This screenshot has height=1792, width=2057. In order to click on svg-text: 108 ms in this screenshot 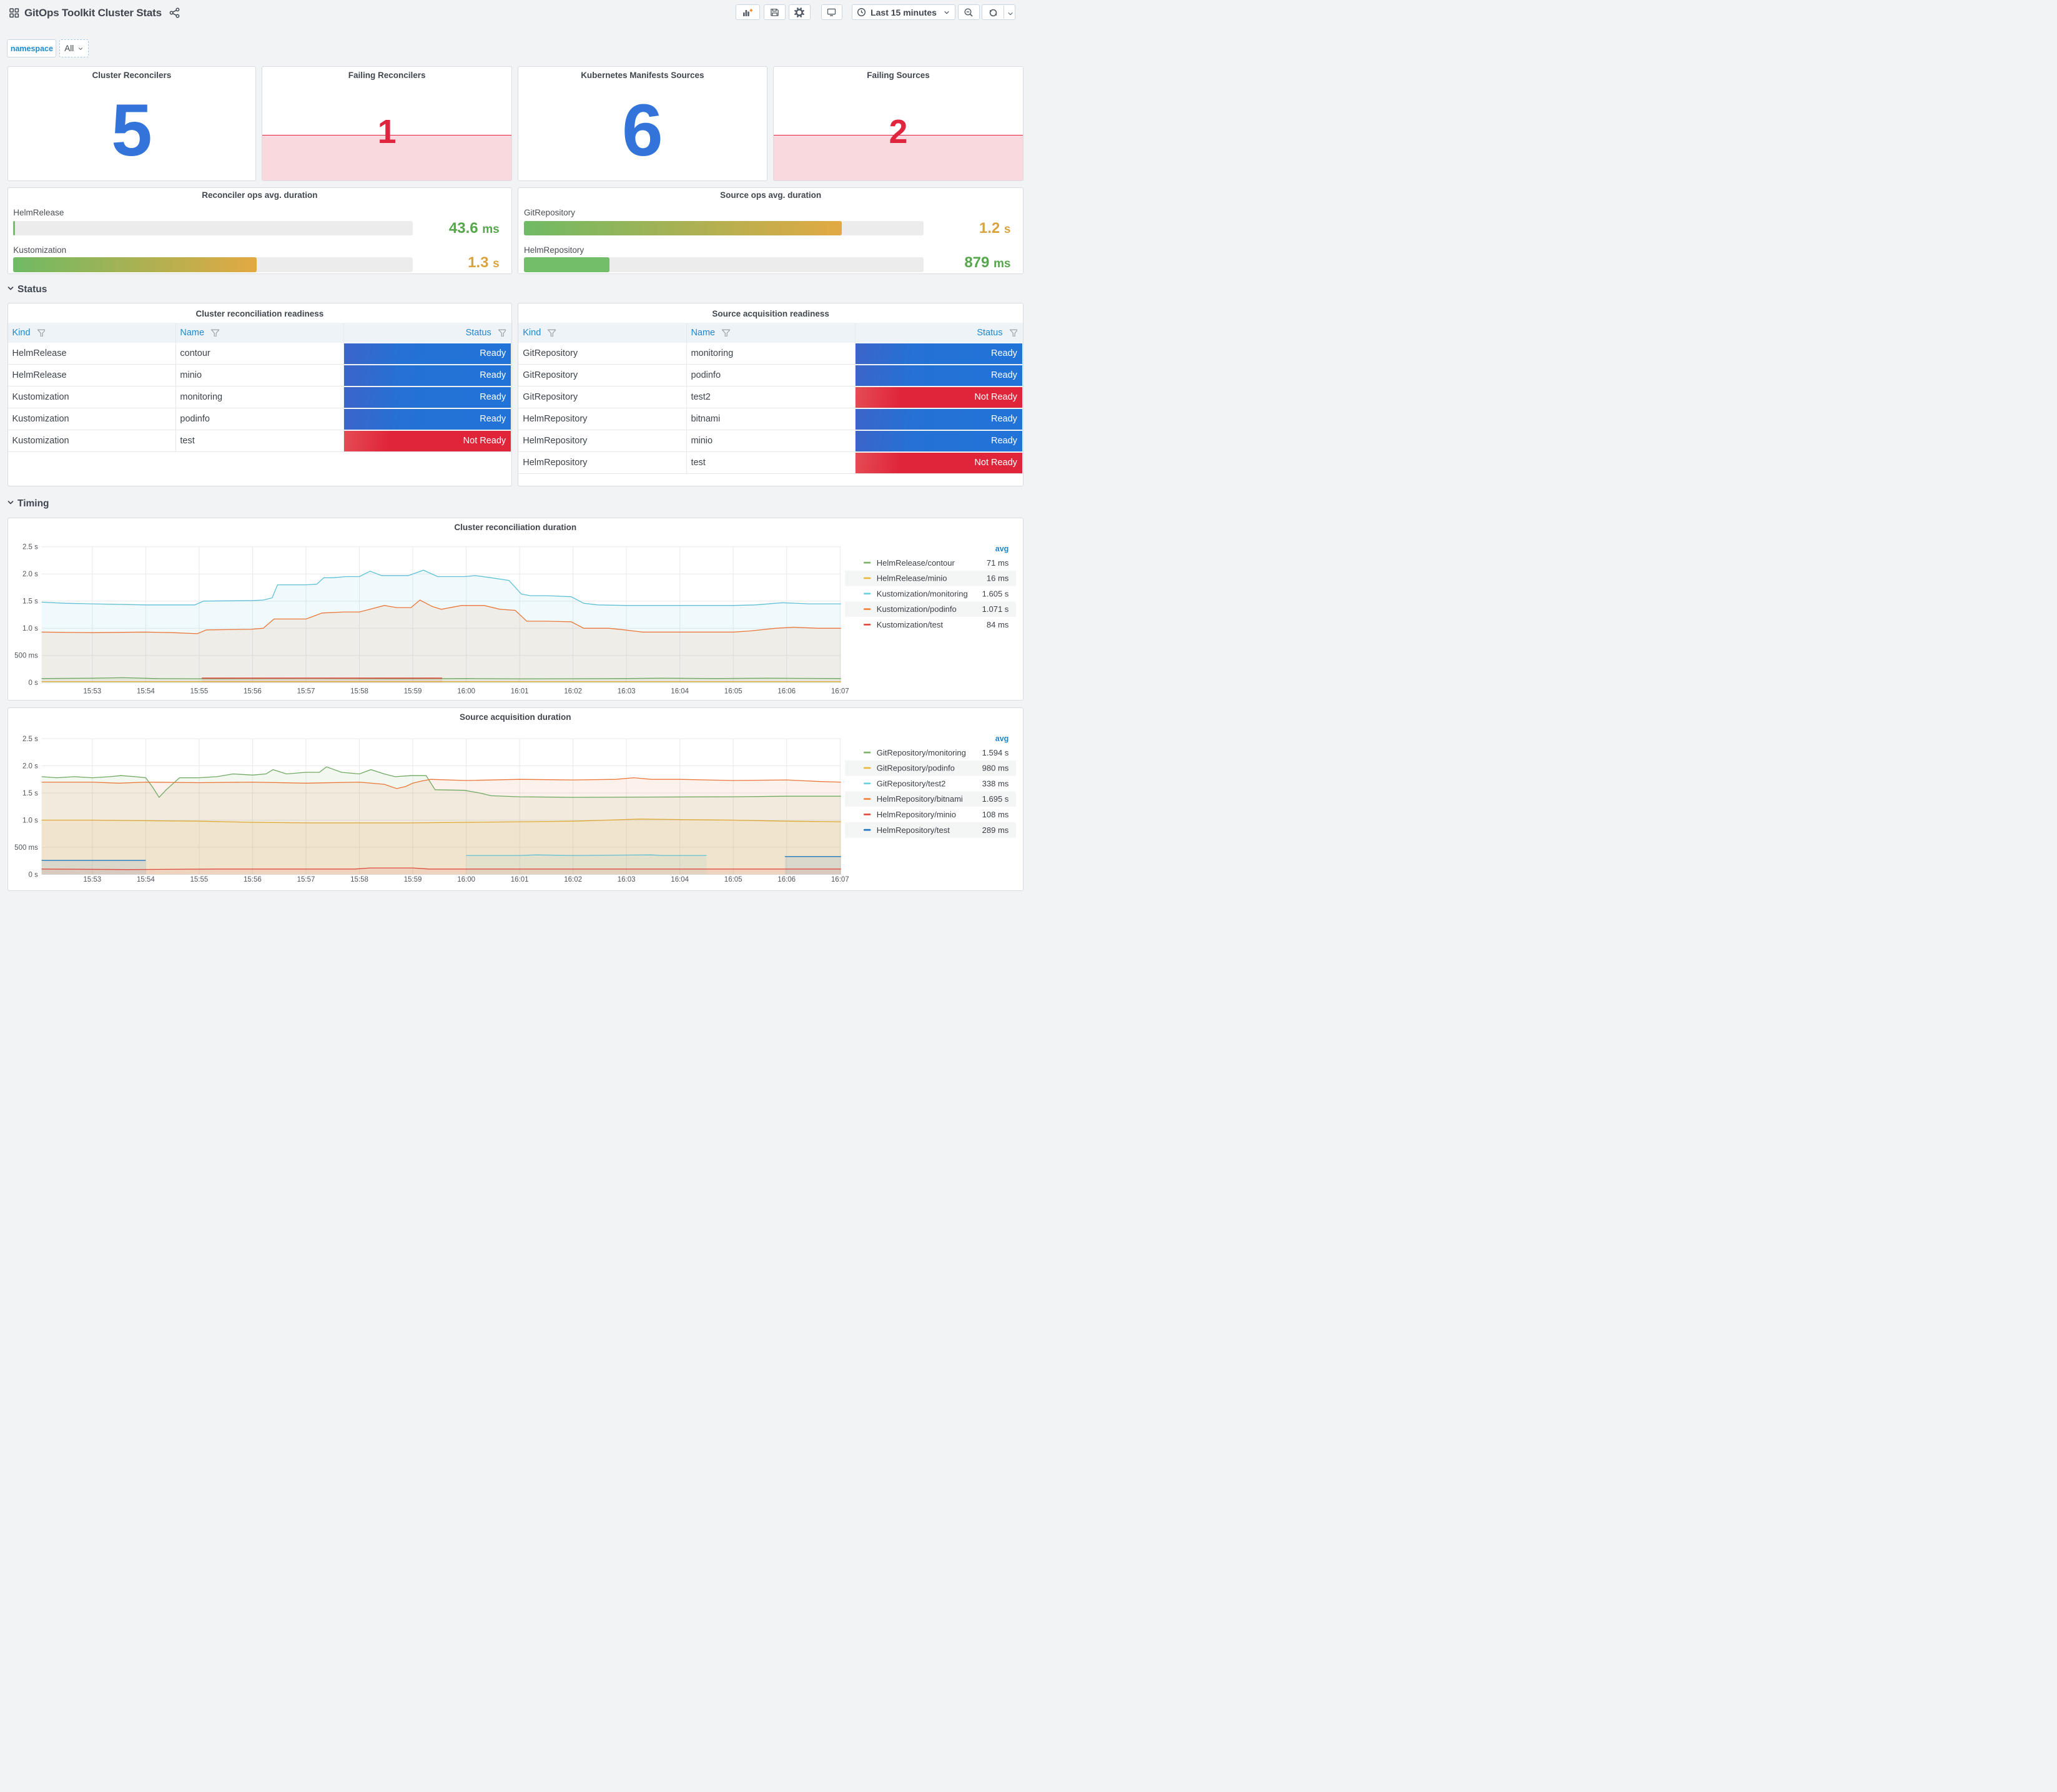, I will do `click(996, 814)`.